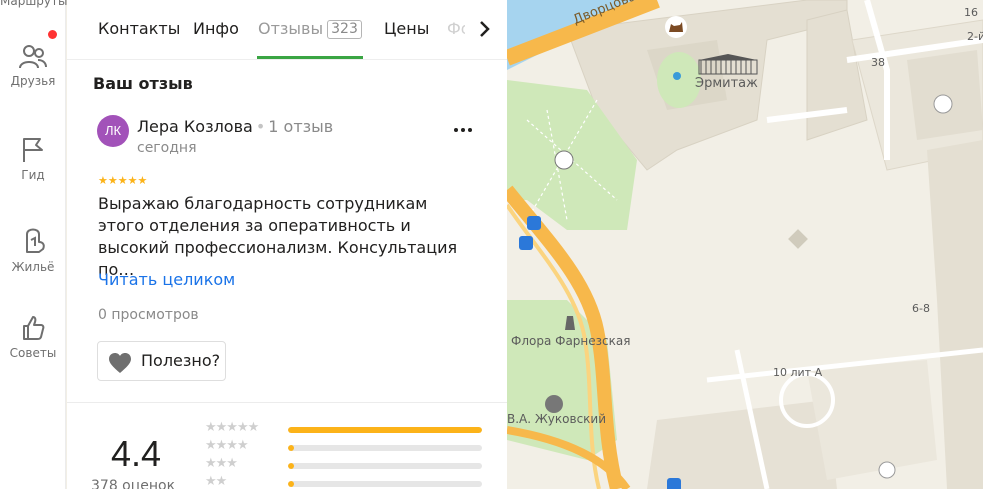 This screenshot has height=489, width=983. What do you see at coordinates (571, 341) in the screenshot?
I see `map-label-flora: Флора Фарнезская` at bounding box center [571, 341].